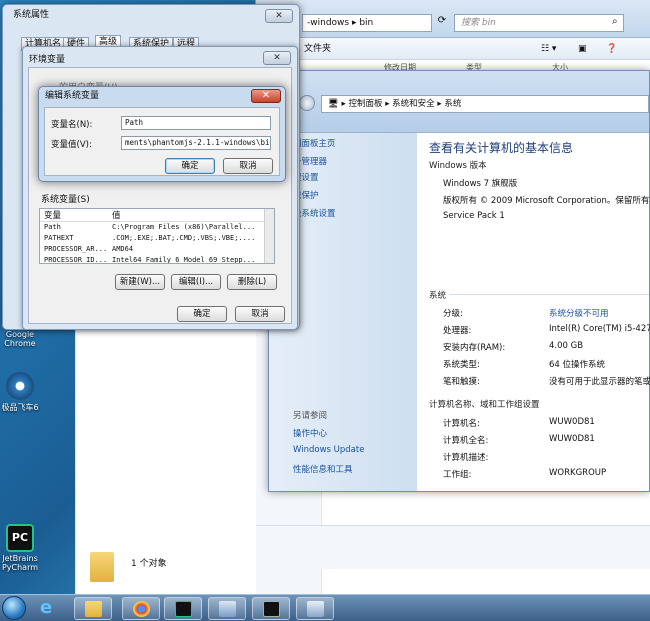 The image size is (650, 621). Describe the element at coordinates (611, 49) in the screenshot. I see `help-icon: ❓` at that location.